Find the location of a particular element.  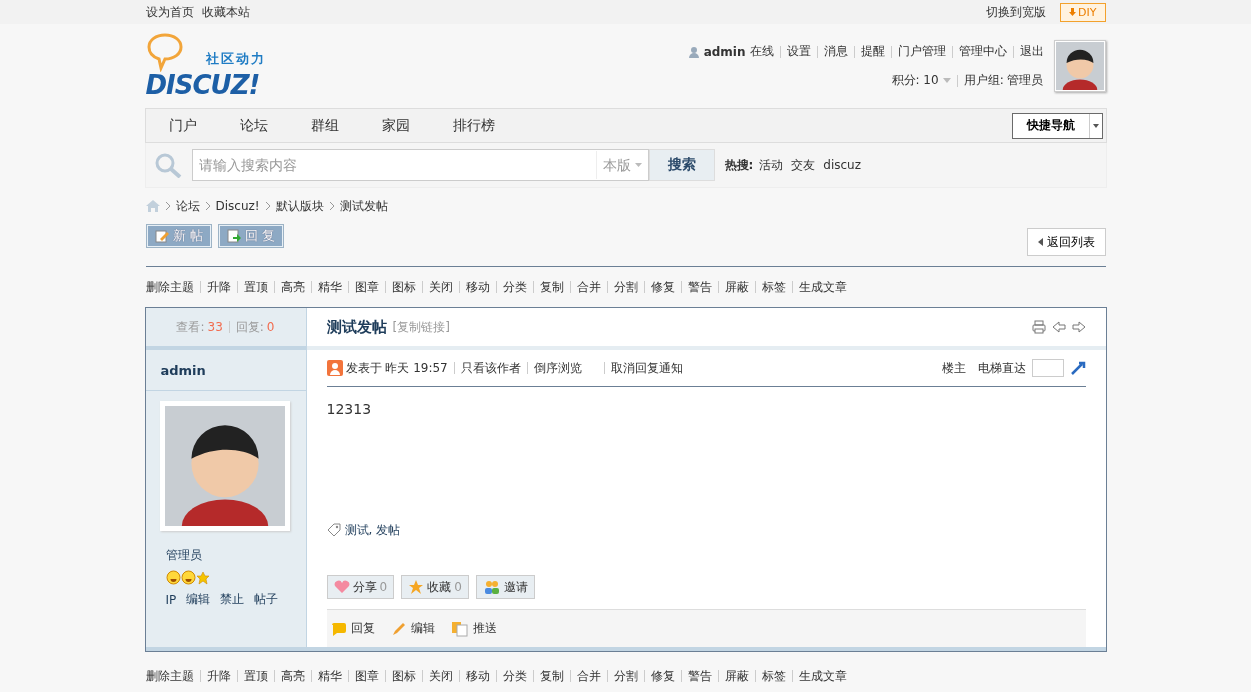

post-body: 12313 is located at coordinates (349, 409).